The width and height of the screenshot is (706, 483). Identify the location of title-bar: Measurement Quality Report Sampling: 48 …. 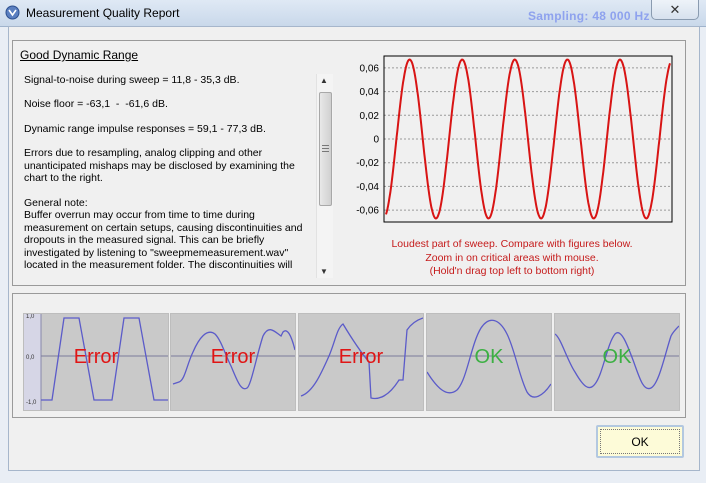
(353, 13).